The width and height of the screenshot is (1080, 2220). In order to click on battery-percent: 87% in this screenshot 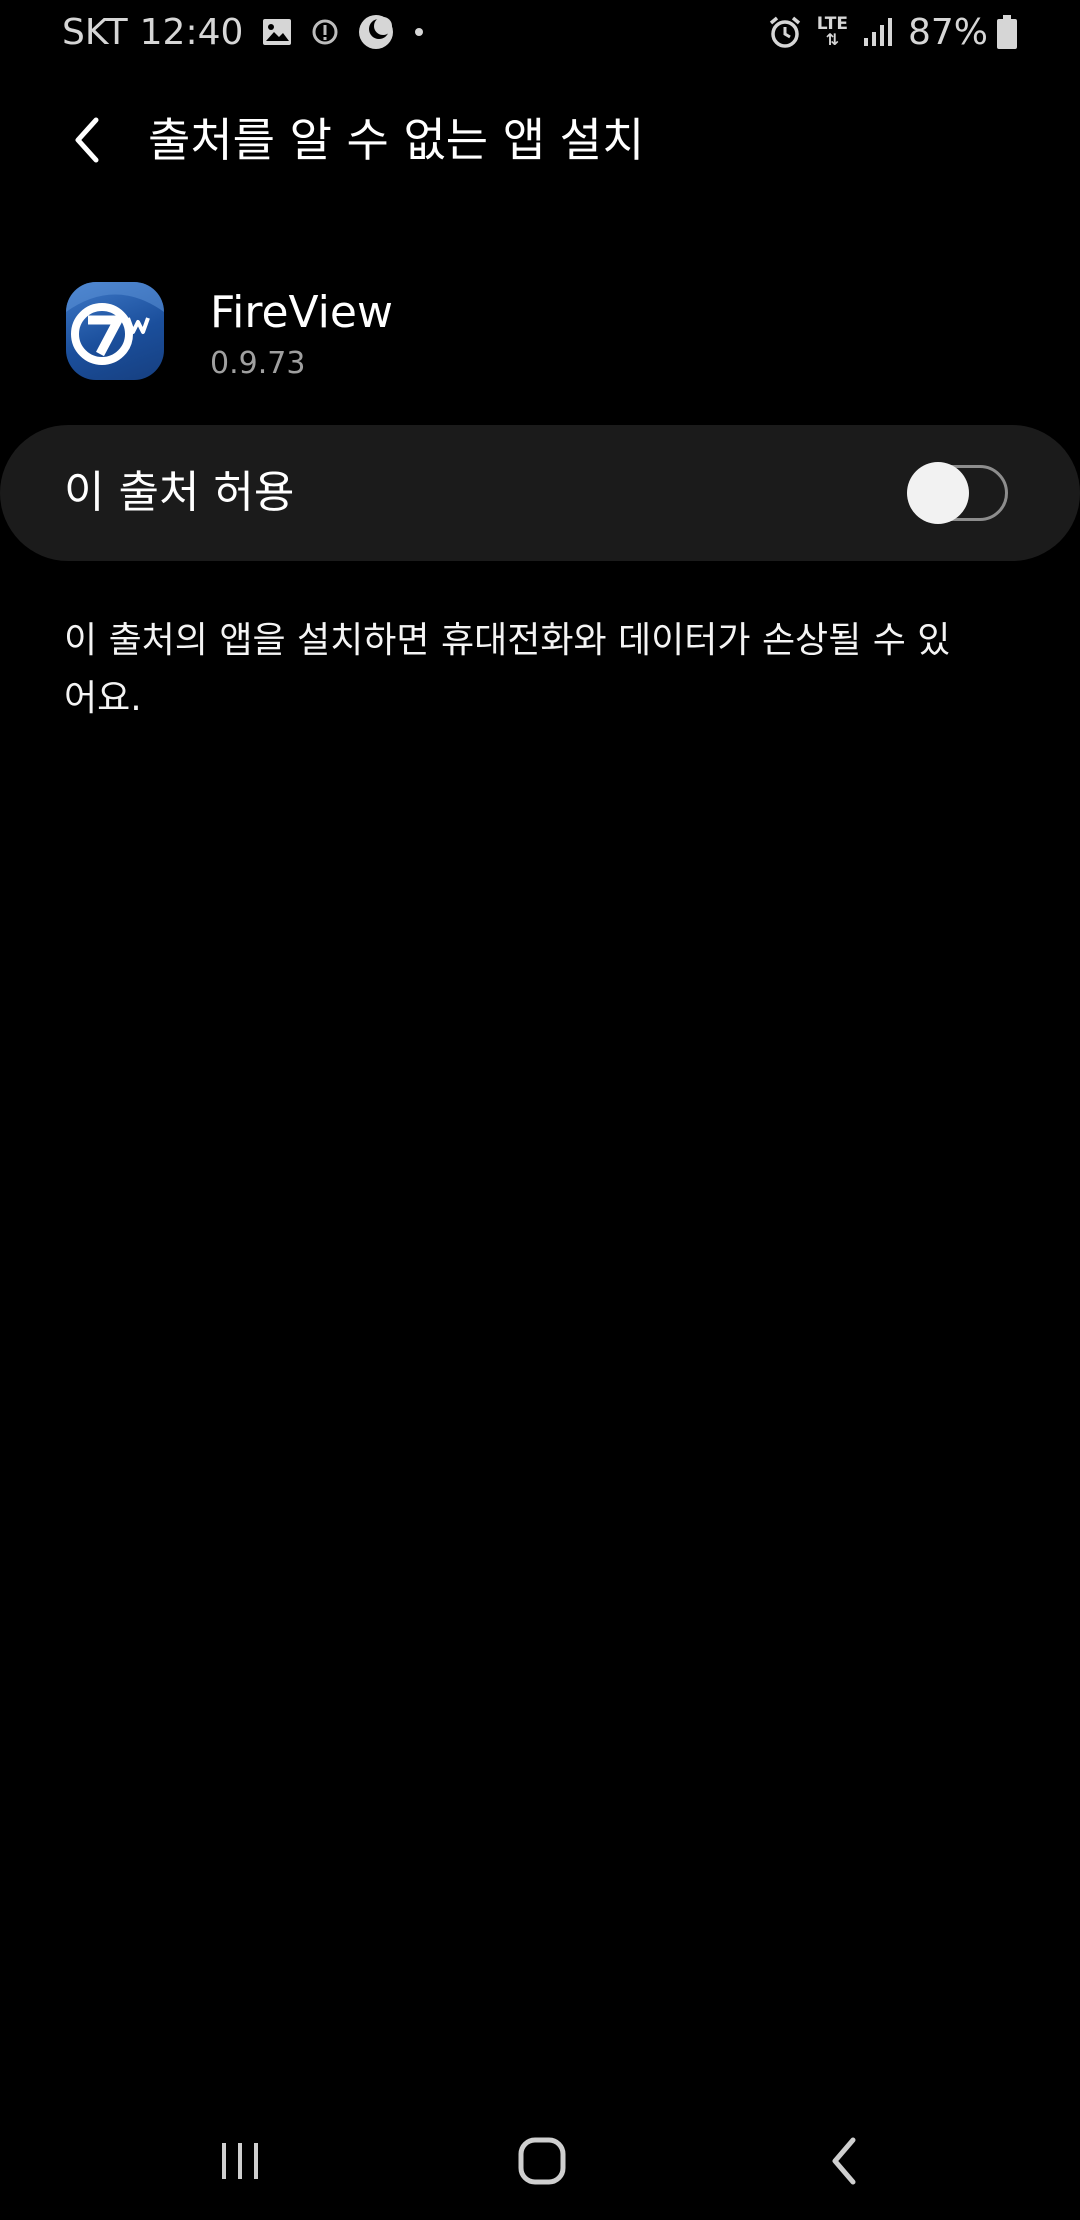, I will do `click(947, 32)`.